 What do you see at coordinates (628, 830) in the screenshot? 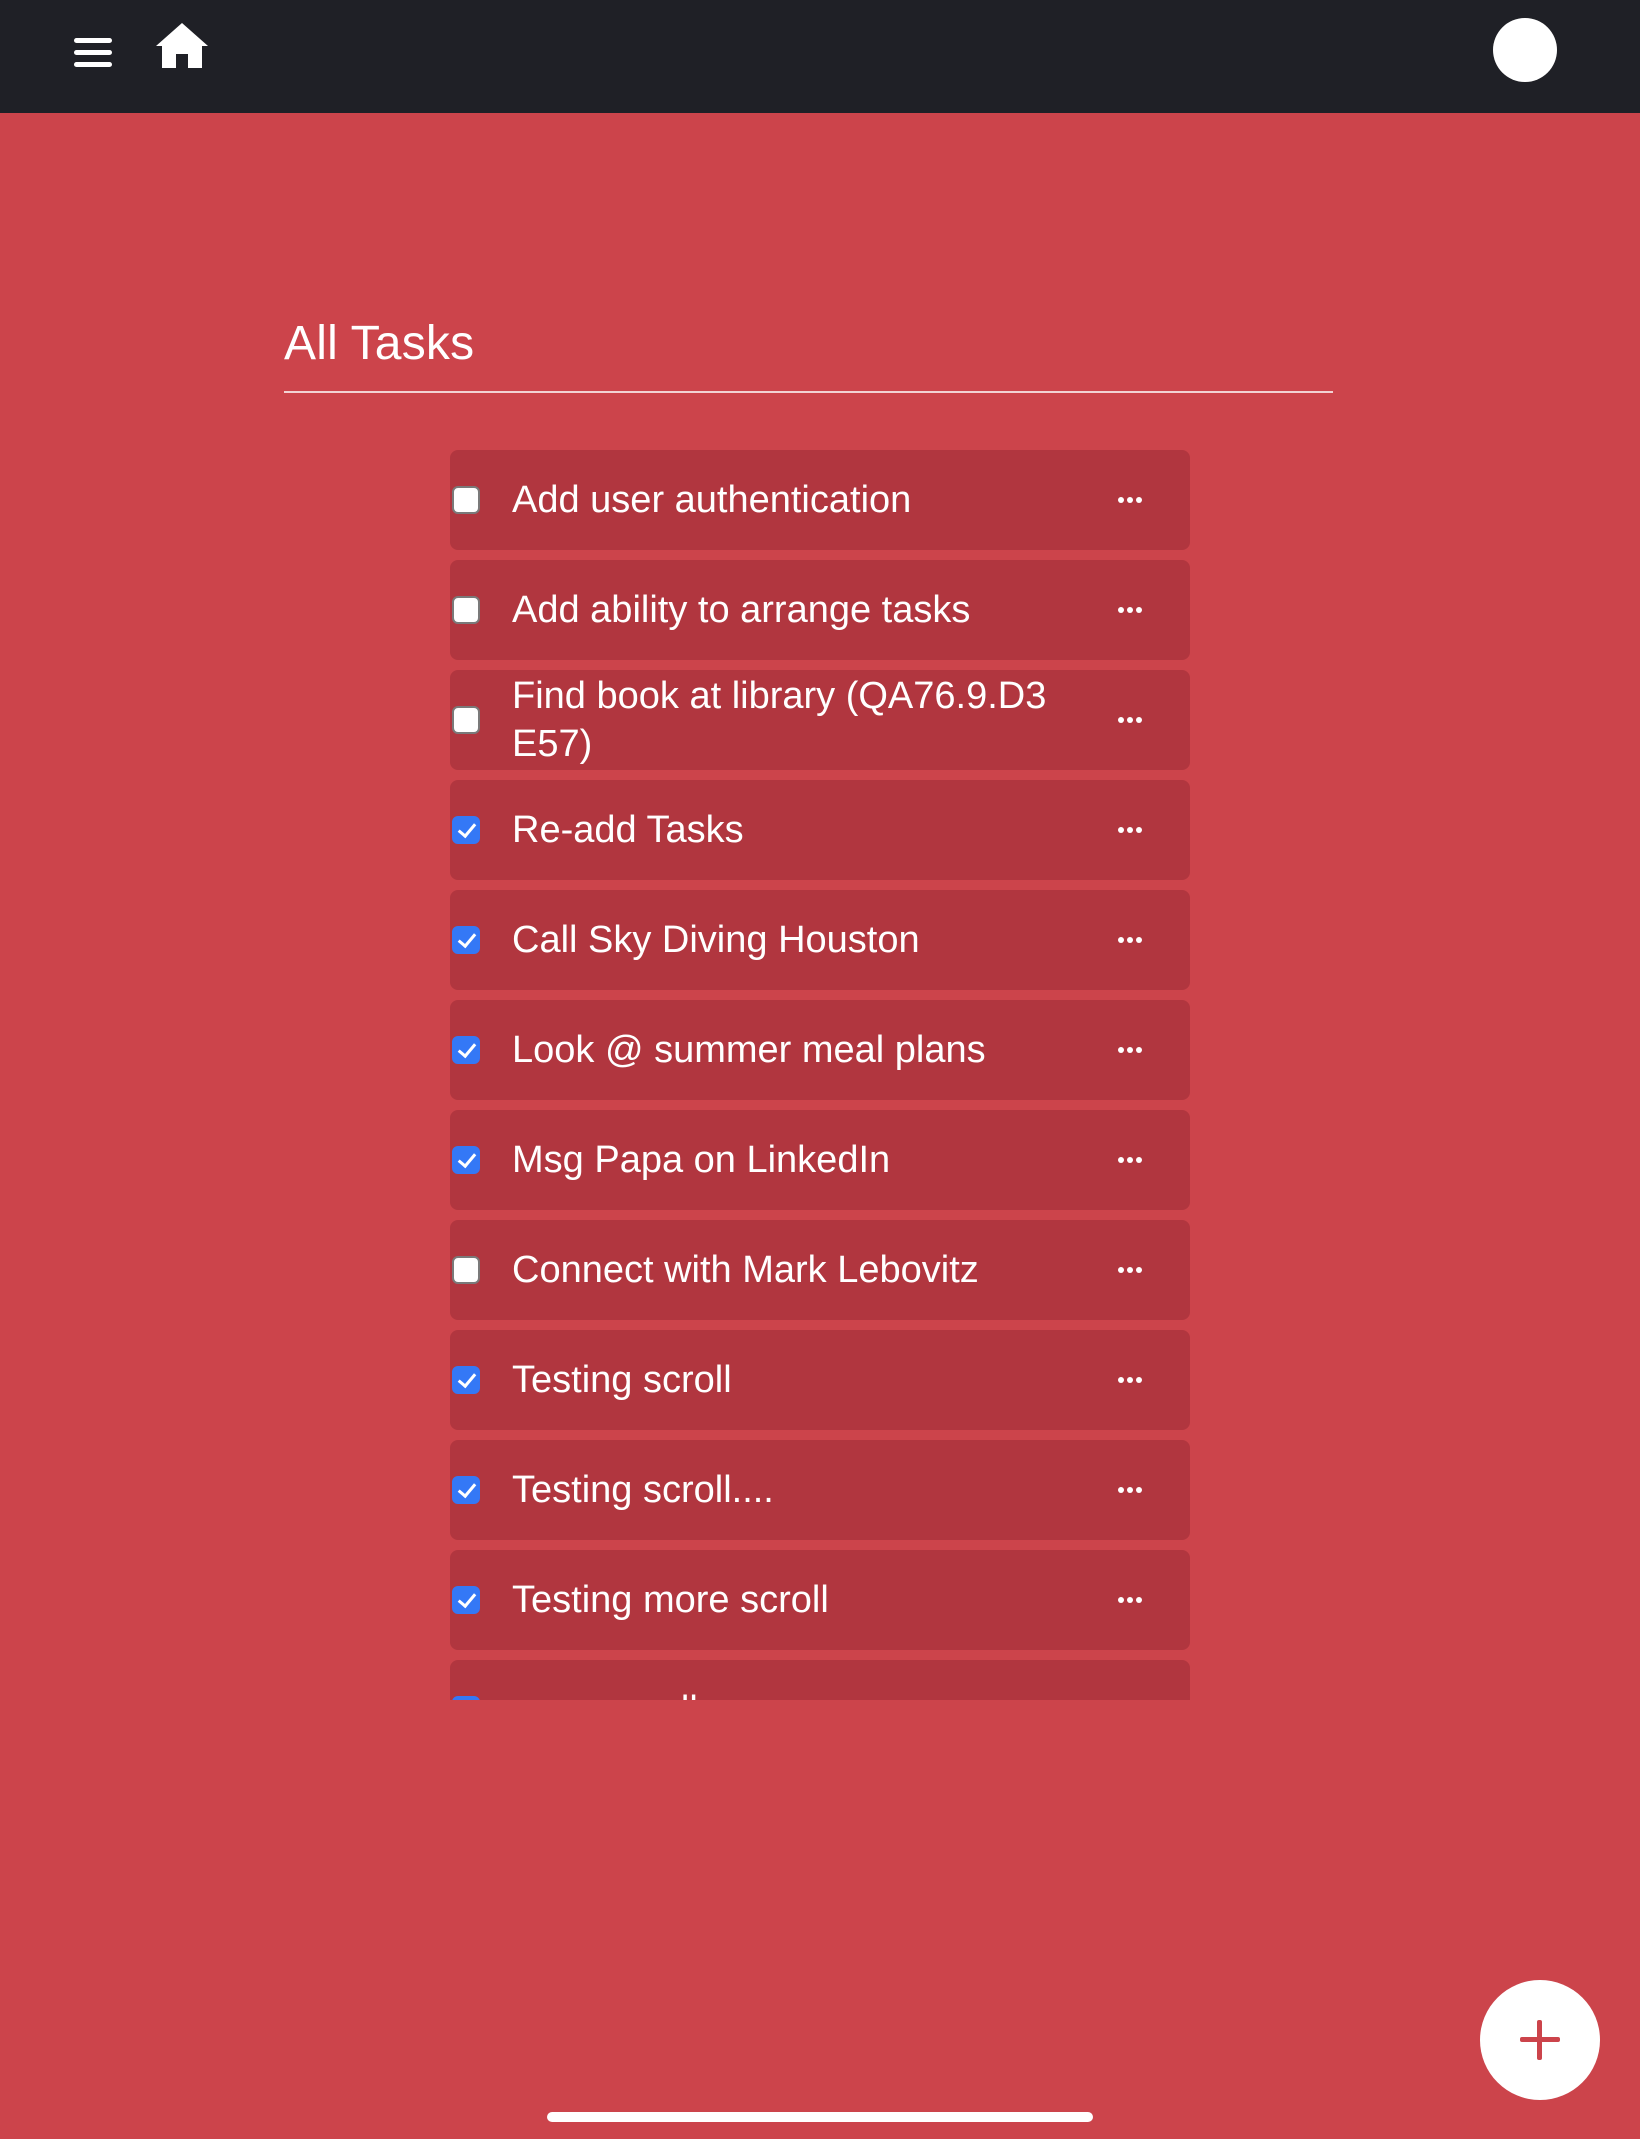
I see `task-label: Re-add Tasks` at bounding box center [628, 830].